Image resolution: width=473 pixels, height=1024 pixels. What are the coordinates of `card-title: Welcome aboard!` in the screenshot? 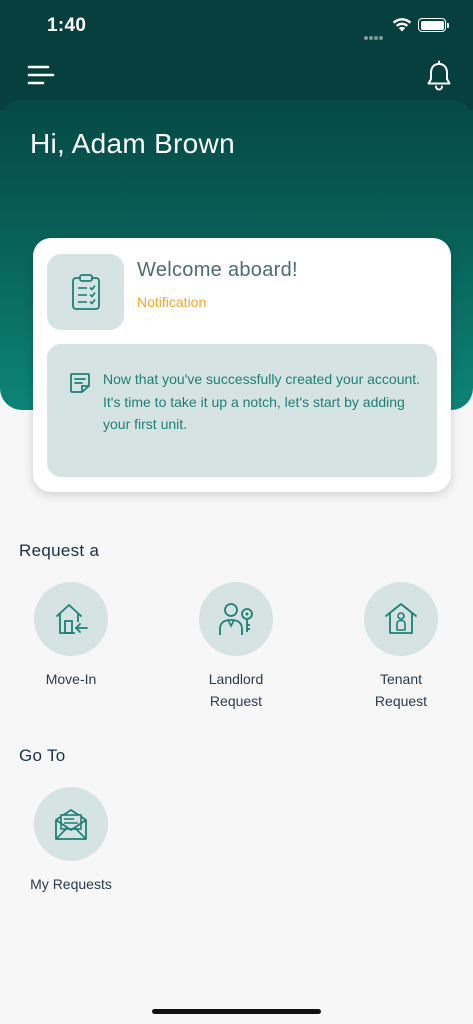 It's located at (217, 270).